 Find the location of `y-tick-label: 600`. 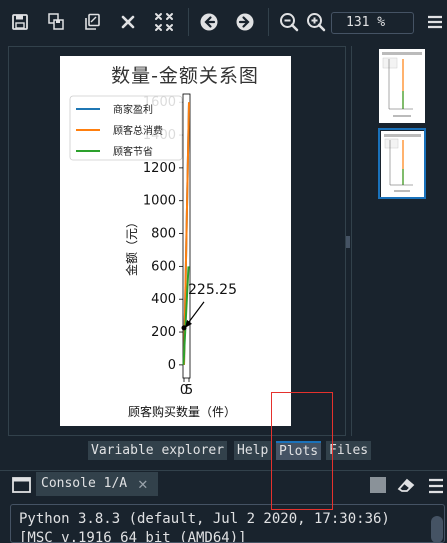

y-tick-label: 600 is located at coordinates (163, 266).